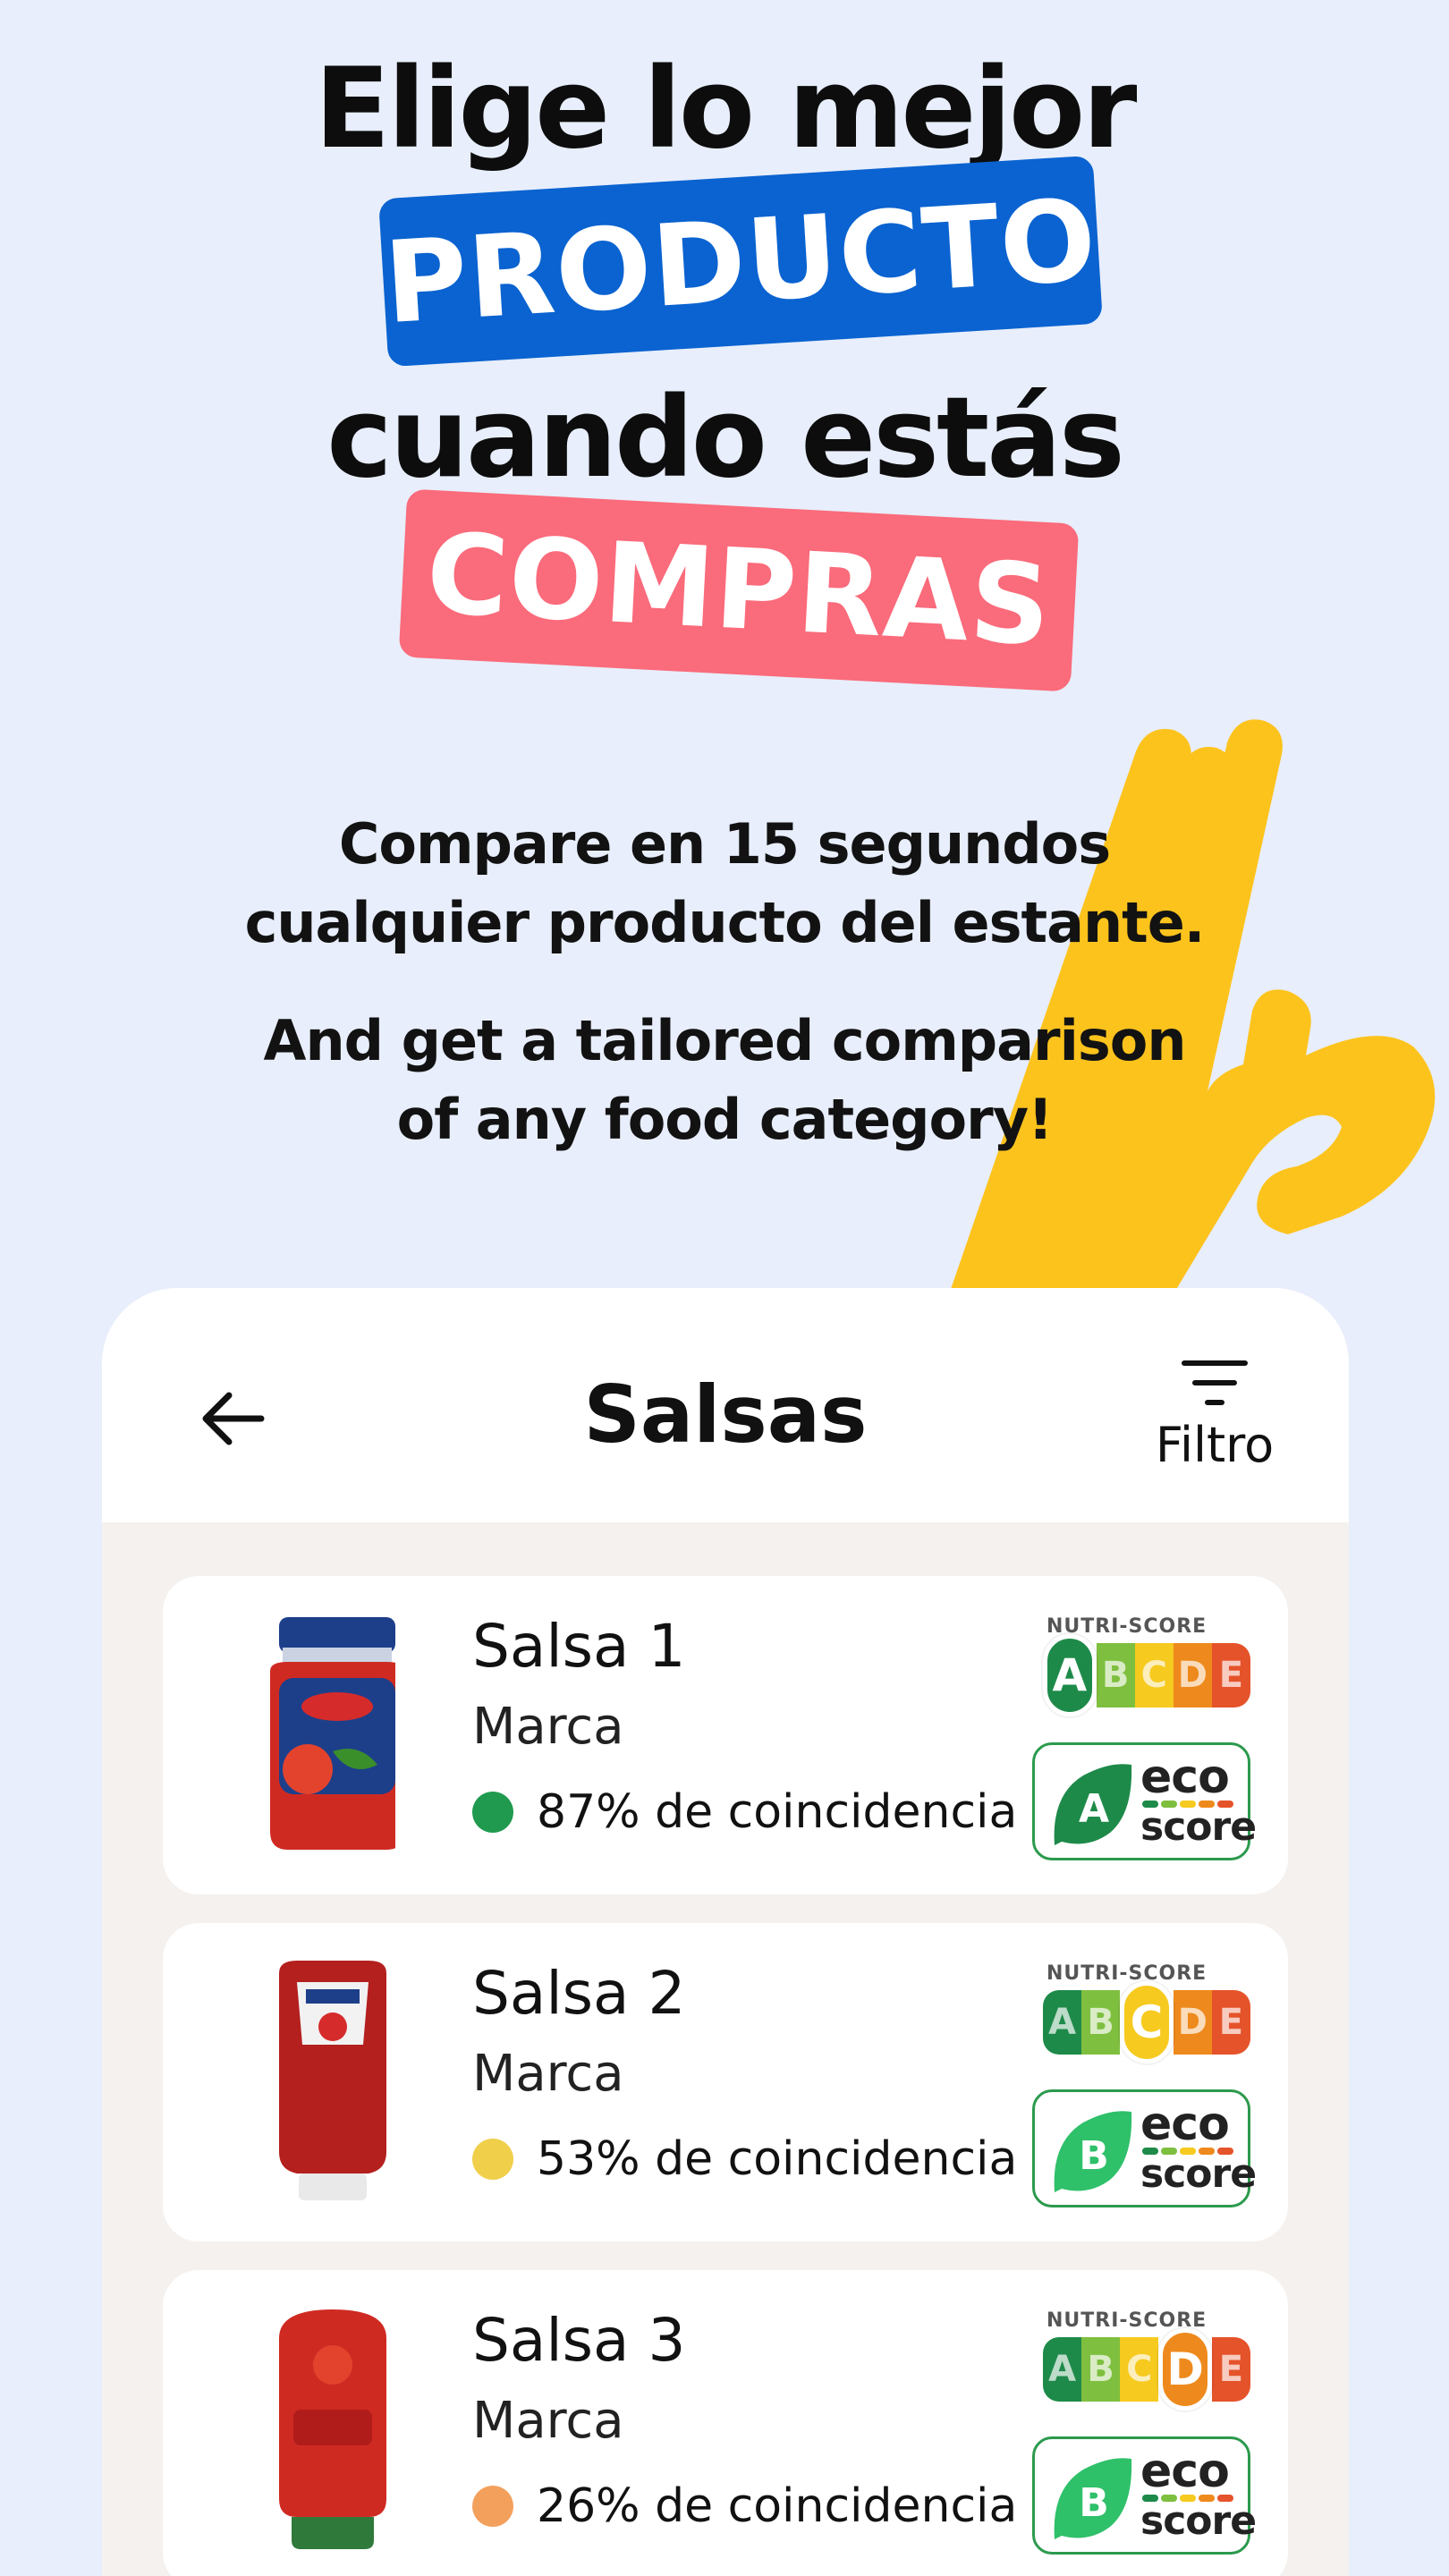 The width and height of the screenshot is (1449, 2576). What do you see at coordinates (739, 590) in the screenshot?
I see `highlight-compras-pill: COMPRAS` at bounding box center [739, 590].